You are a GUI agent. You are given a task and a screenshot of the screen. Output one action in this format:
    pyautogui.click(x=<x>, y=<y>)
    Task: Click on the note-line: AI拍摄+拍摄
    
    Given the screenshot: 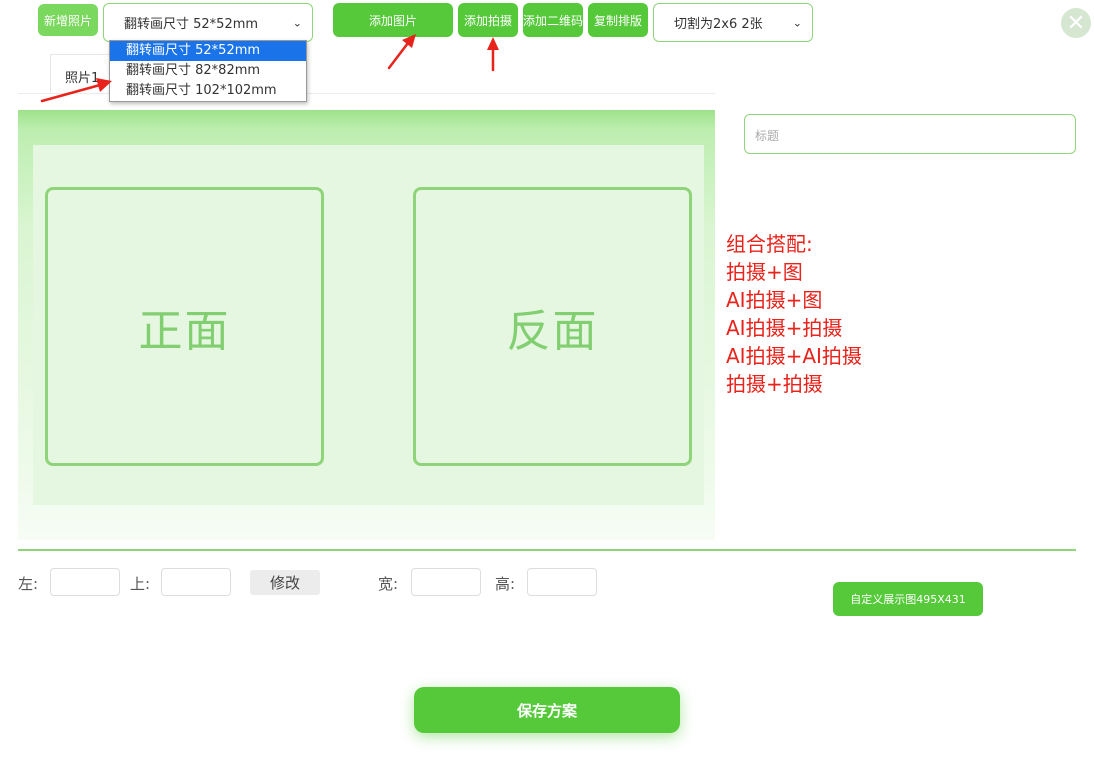 What is the action you would take?
    pyautogui.click(x=784, y=328)
    